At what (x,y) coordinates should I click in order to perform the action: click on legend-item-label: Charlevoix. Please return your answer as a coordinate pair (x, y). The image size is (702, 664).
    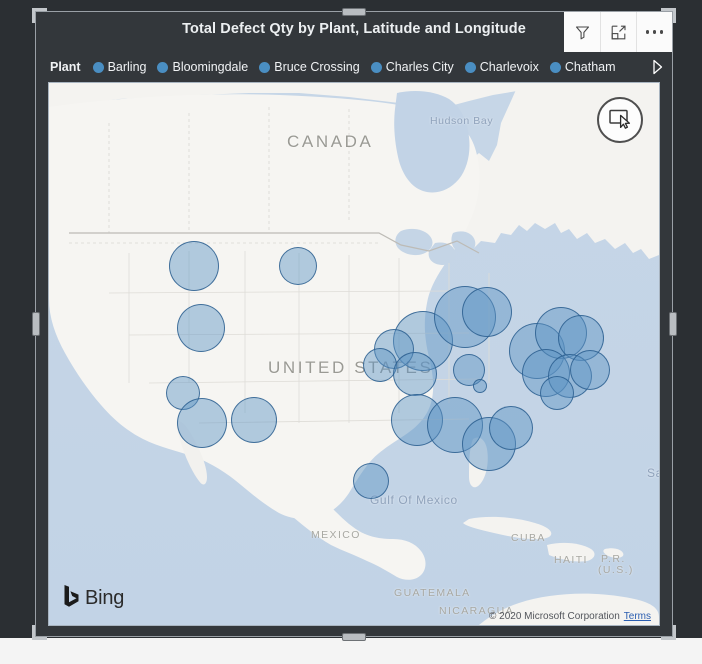
    Looking at the image, I should click on (509, 67).